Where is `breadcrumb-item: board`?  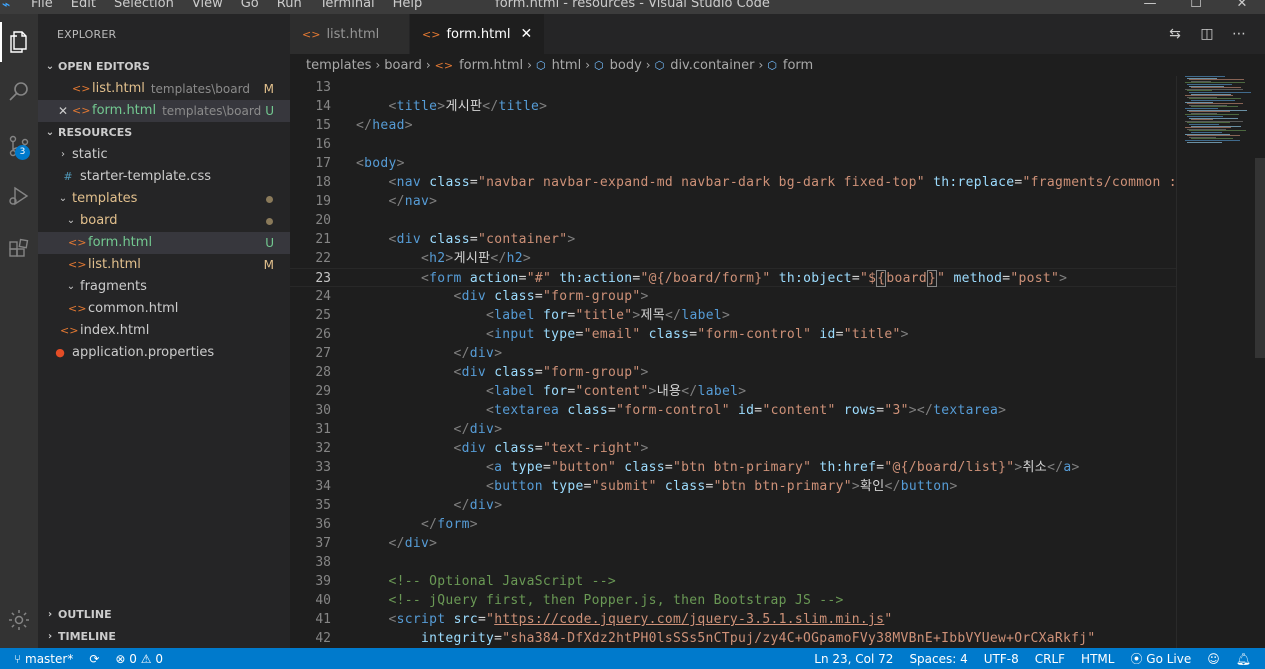
breadcrumb-item: board is located at coordinates (403, 65).